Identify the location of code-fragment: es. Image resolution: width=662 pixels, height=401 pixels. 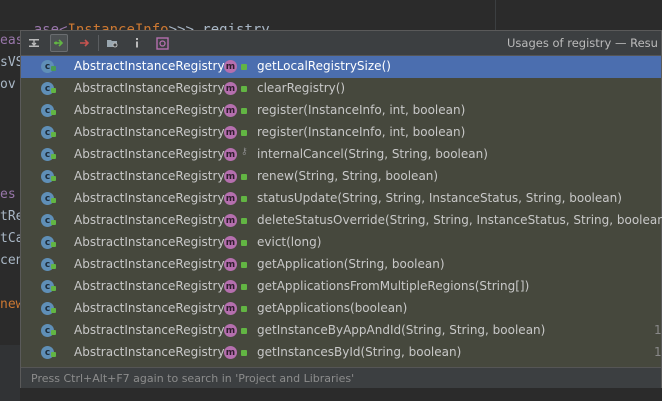
(8, 194).